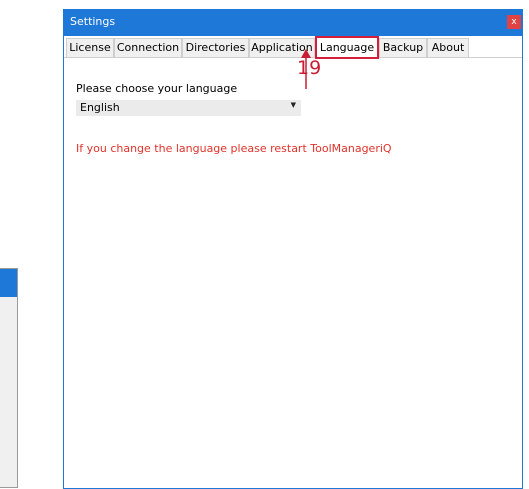  I want to click on background-window-body, so click(8, 392).